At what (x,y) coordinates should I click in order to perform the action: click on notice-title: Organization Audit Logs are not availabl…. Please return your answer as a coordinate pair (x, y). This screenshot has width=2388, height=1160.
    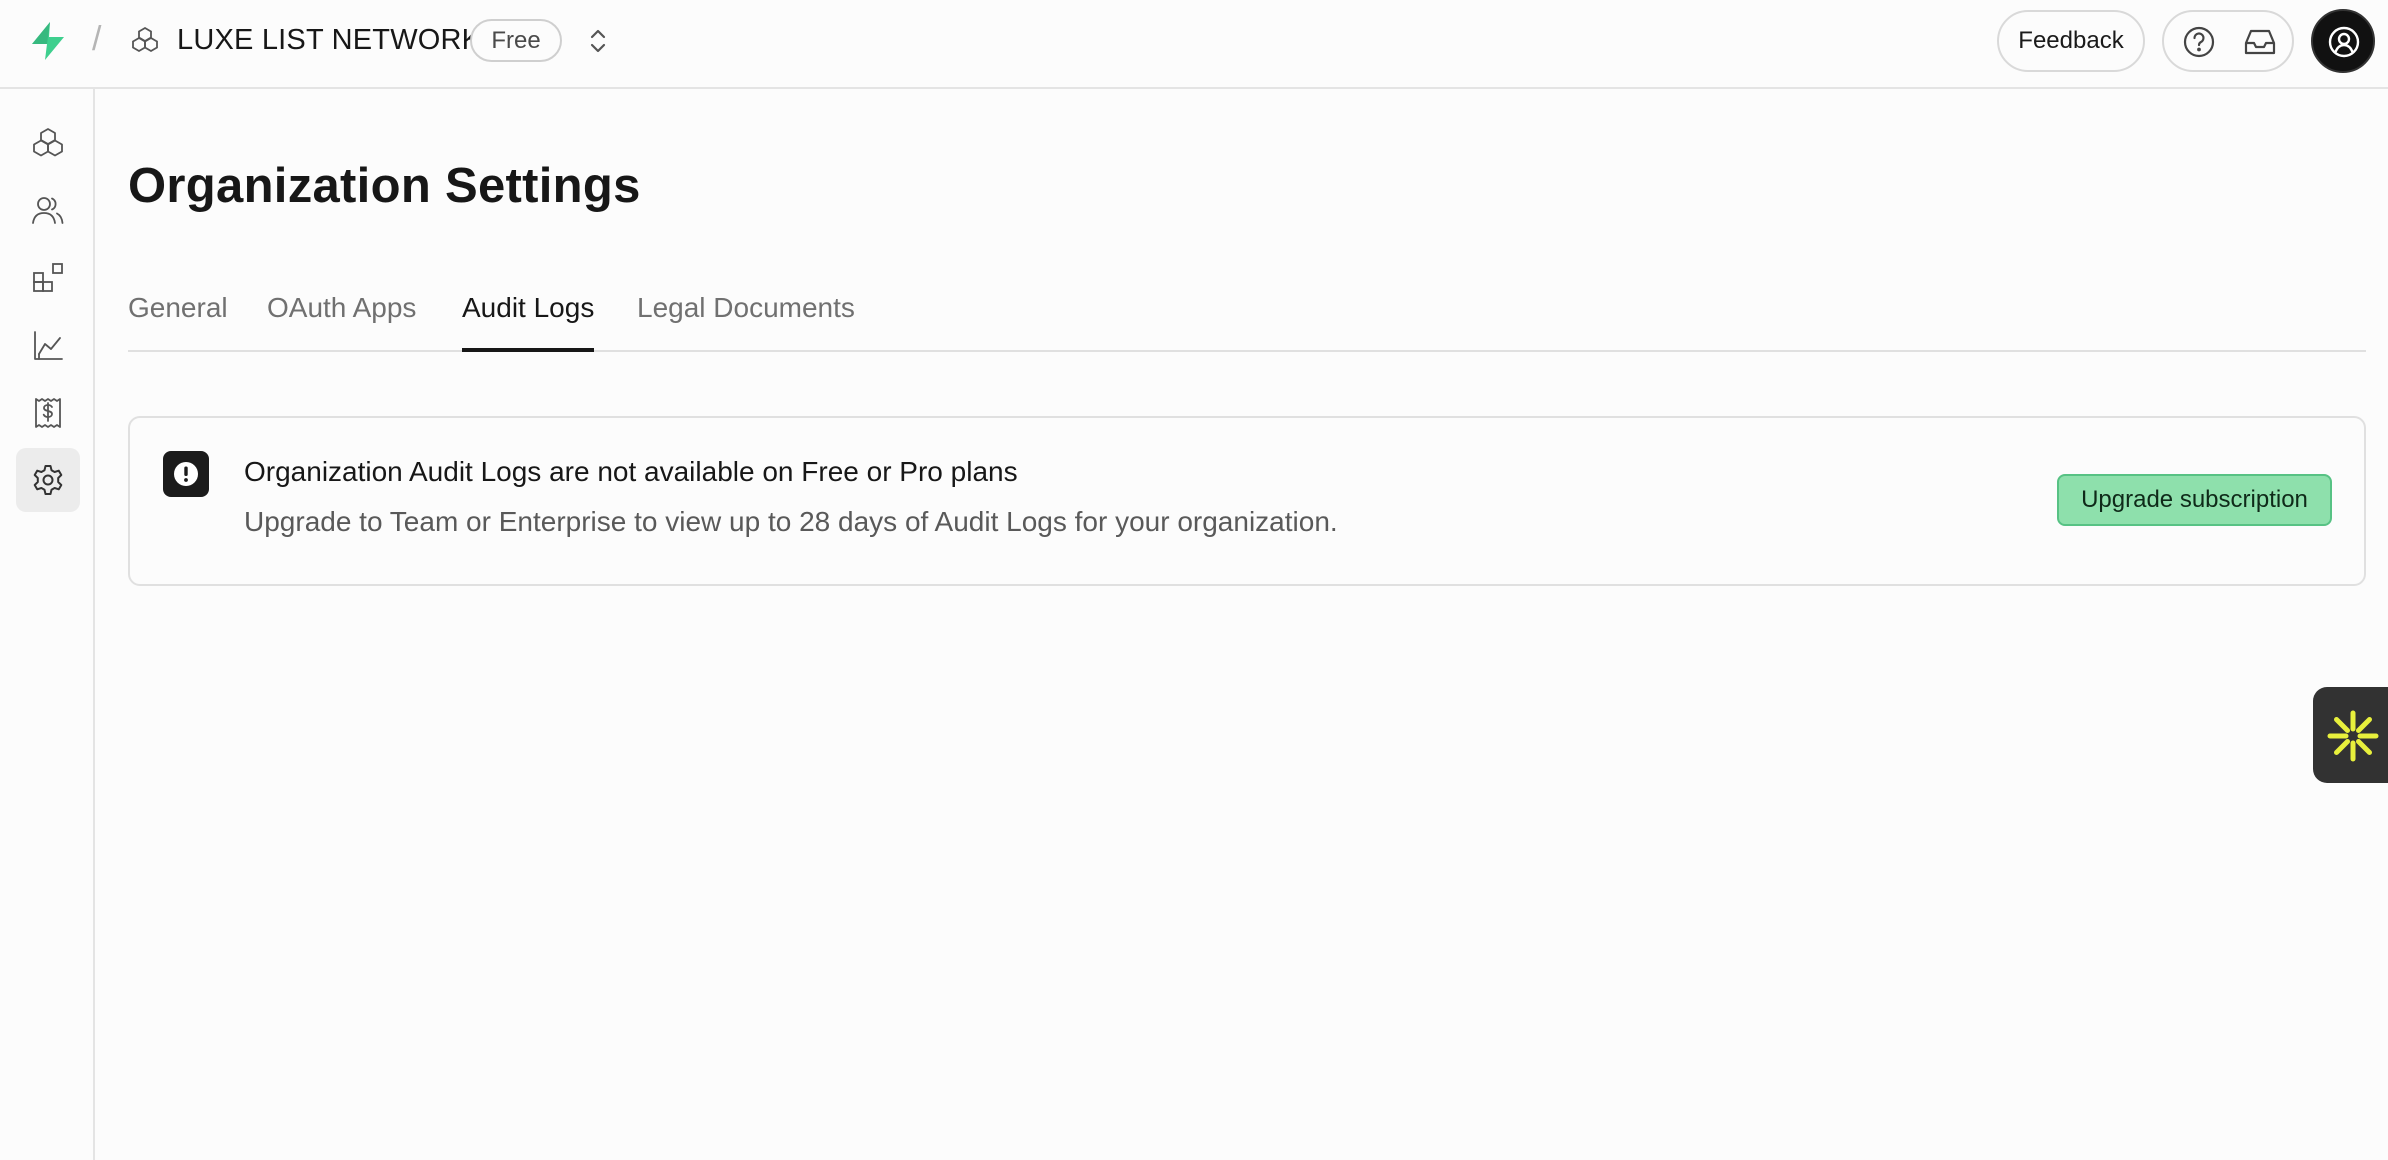
    Looking at the image, I should click on (631, 471).